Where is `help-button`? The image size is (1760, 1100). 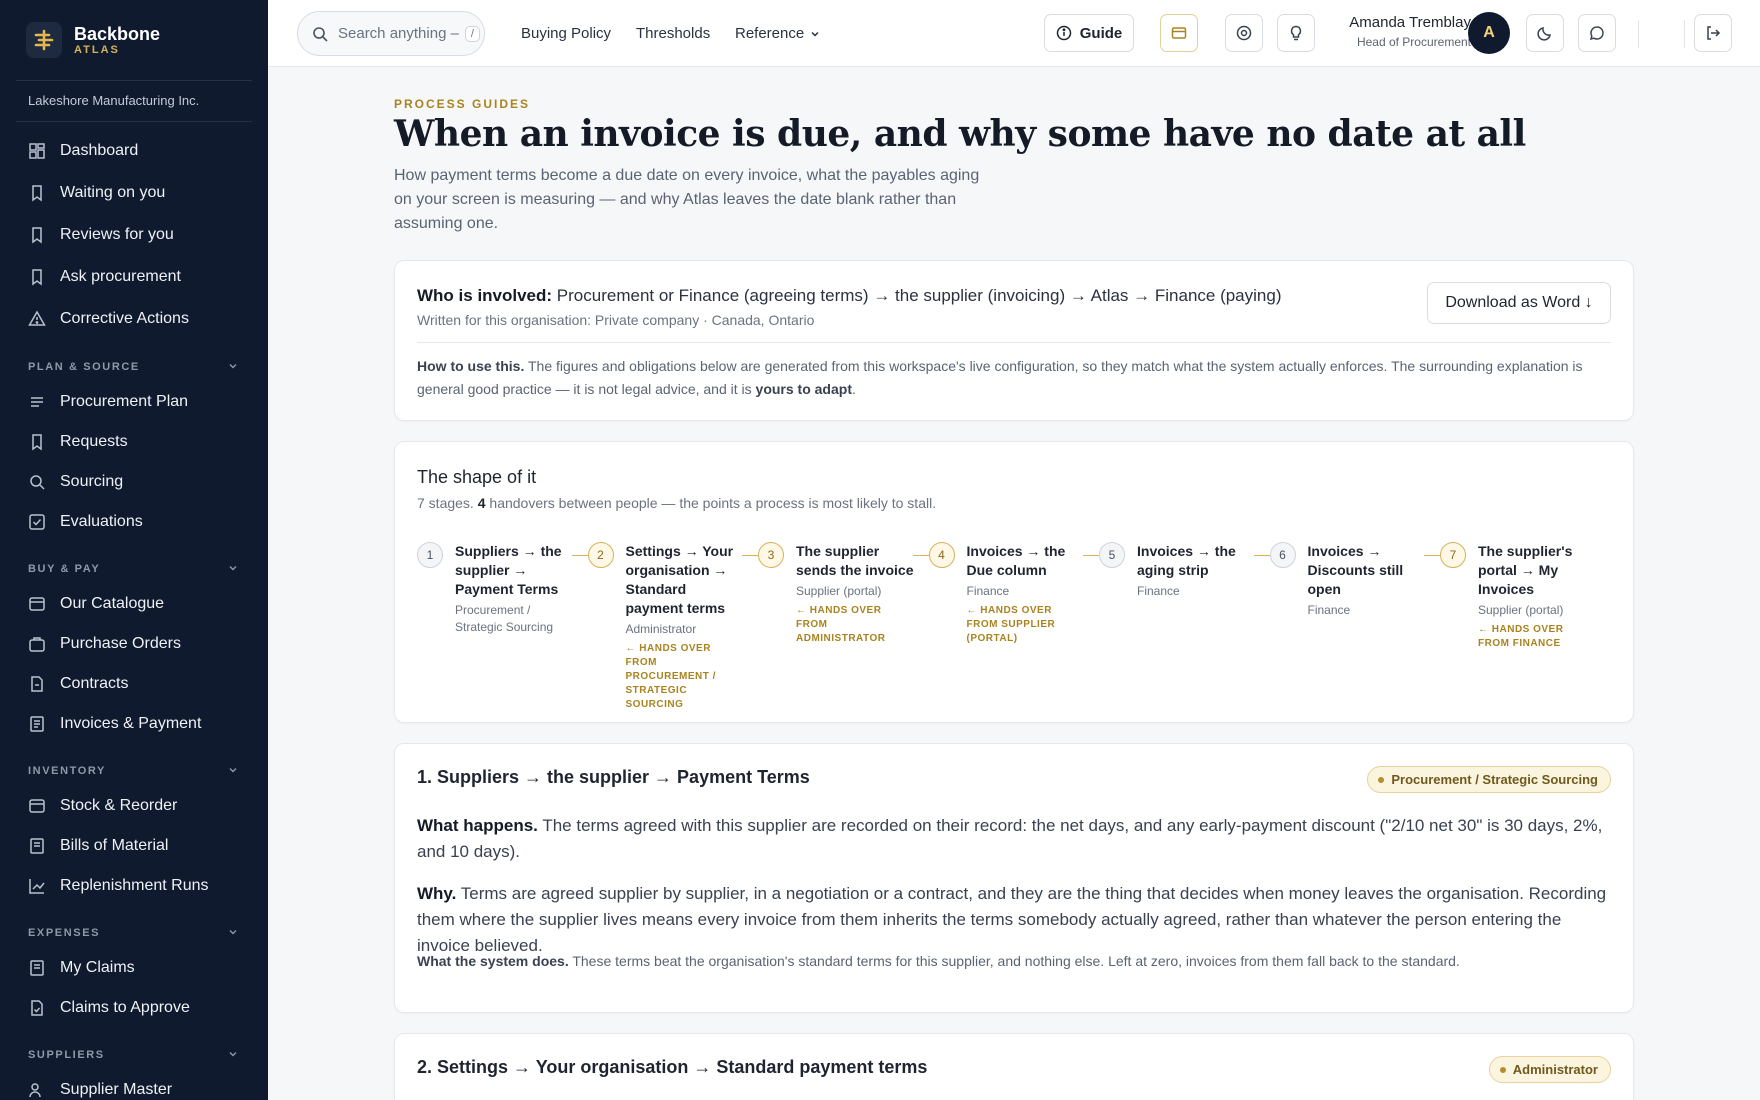 help-button is located at coordinates (1244, 33).